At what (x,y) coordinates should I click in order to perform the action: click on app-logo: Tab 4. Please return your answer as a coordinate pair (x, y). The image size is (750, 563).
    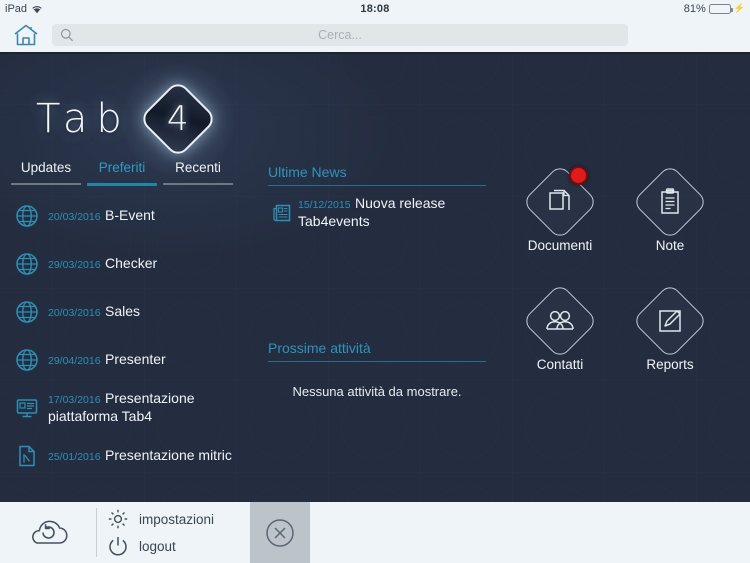
    Looking at the image, I should click on (137, 119).